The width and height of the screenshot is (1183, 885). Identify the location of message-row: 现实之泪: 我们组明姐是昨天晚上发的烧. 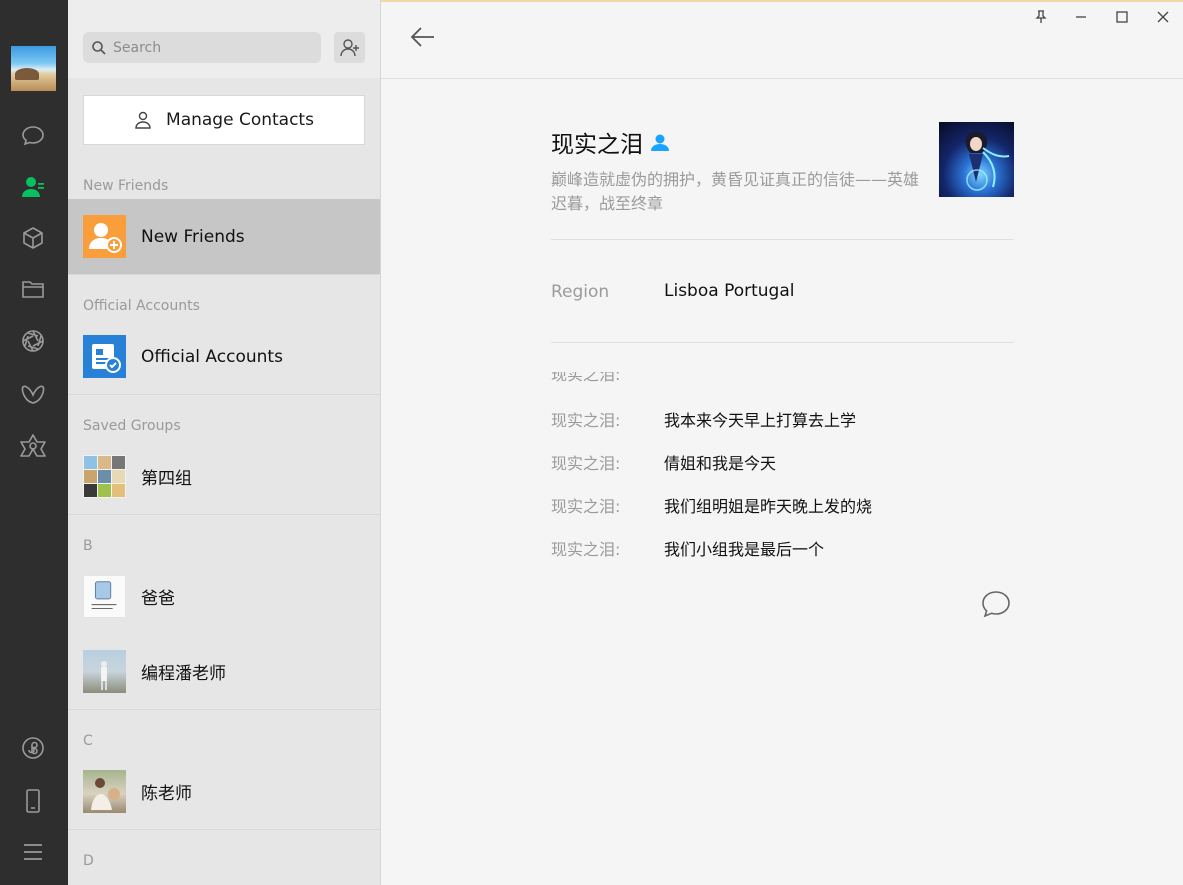
(711, 505).